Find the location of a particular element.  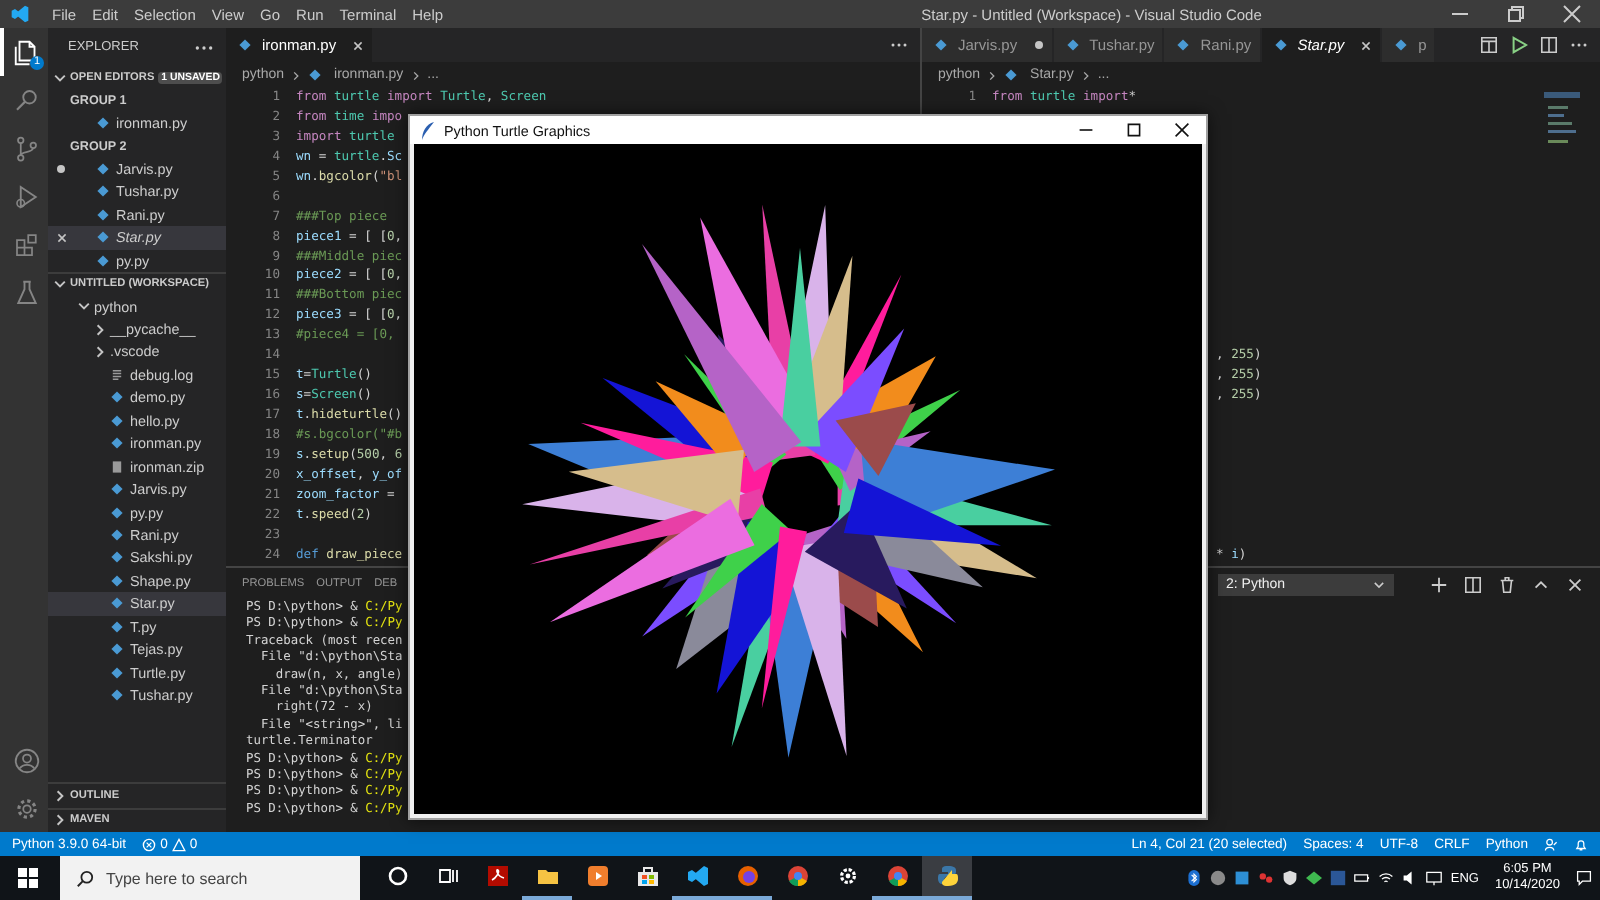

flask-icon is located at coordinates (26, 292).